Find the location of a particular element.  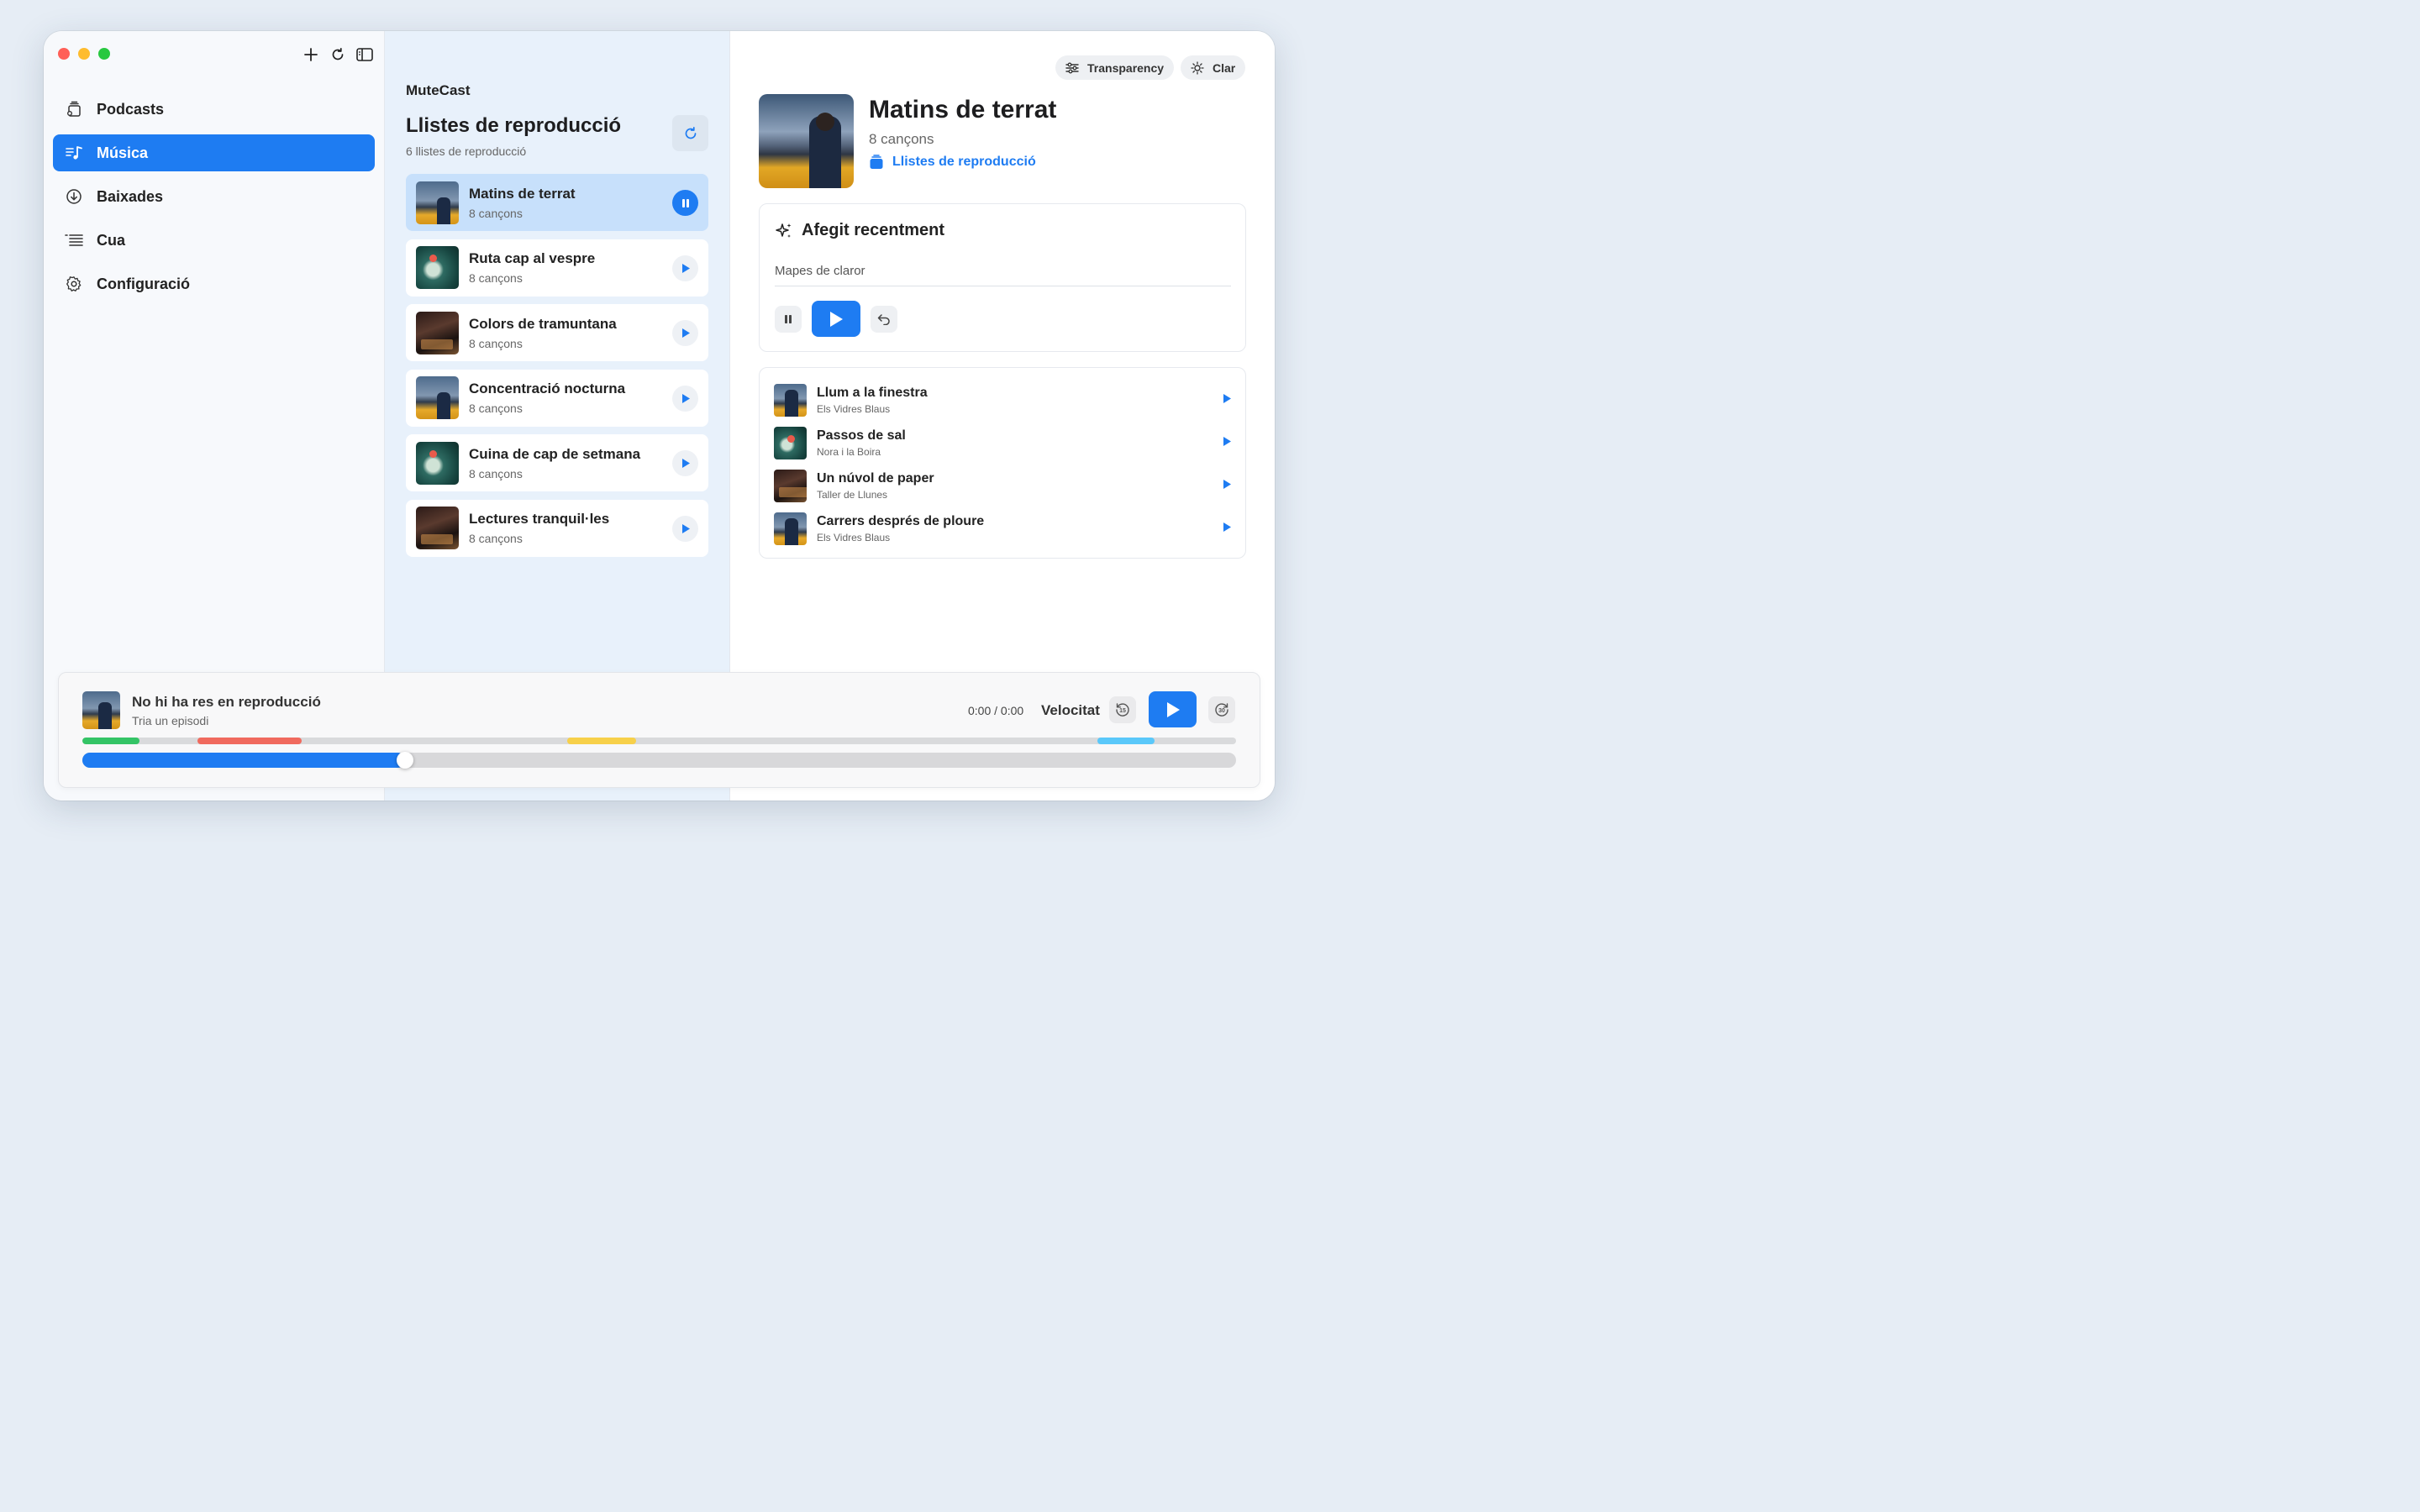

page-title: Llistes de reproducció is located at coordinates (514, 125).